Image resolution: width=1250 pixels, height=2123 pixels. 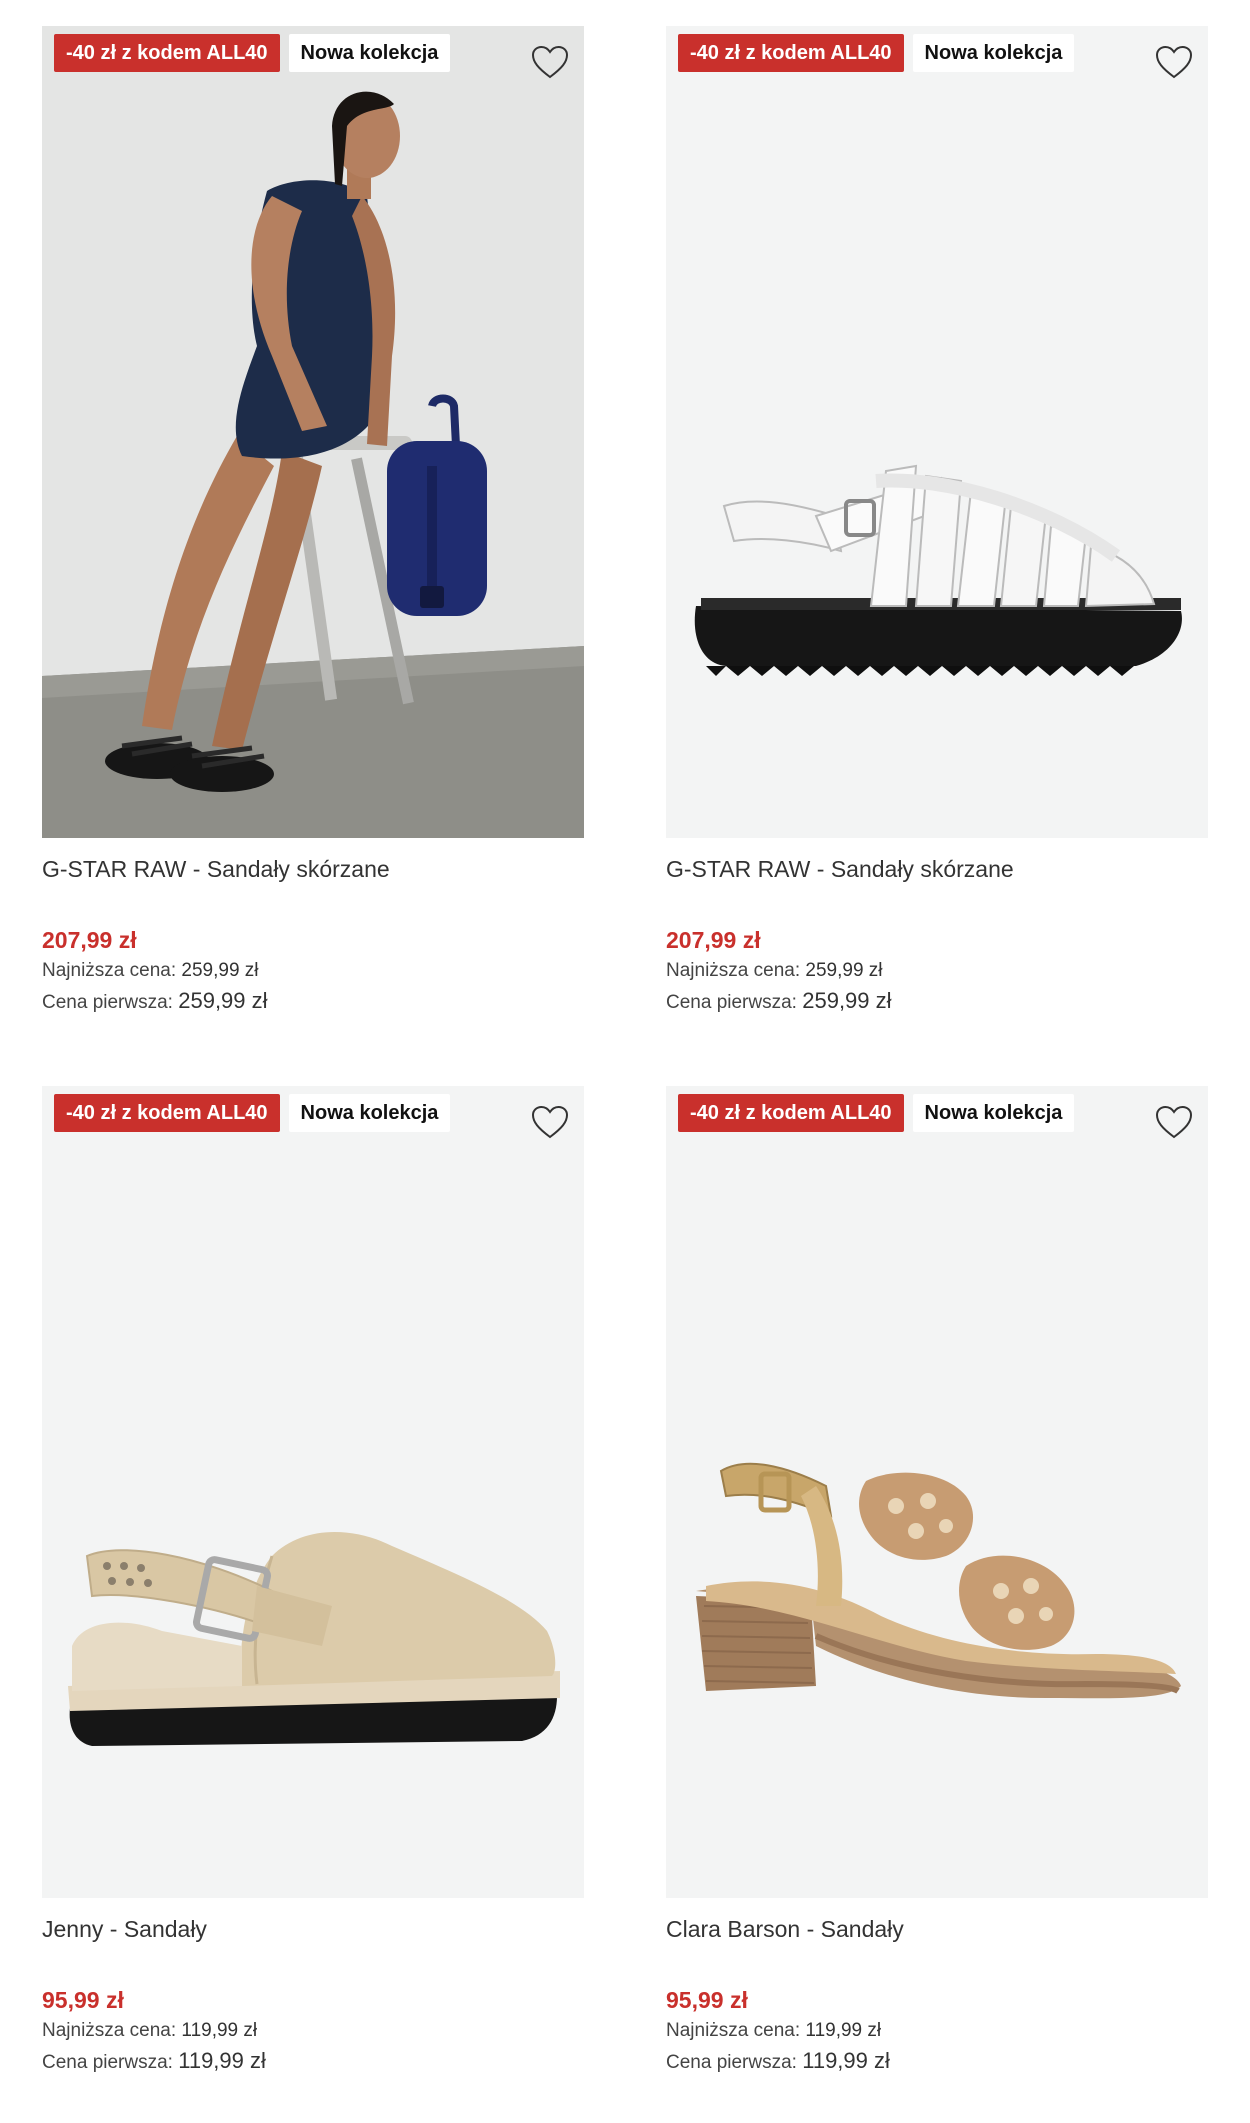 I want to click on product-title: Jenny - Sandały, so click(x=313, y=1929).